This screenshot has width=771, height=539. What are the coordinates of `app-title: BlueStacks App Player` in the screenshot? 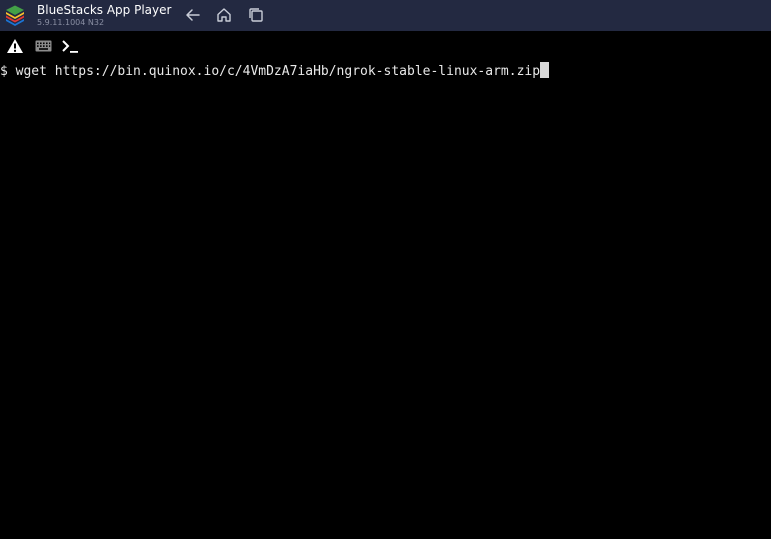 It's located at (104, 10).